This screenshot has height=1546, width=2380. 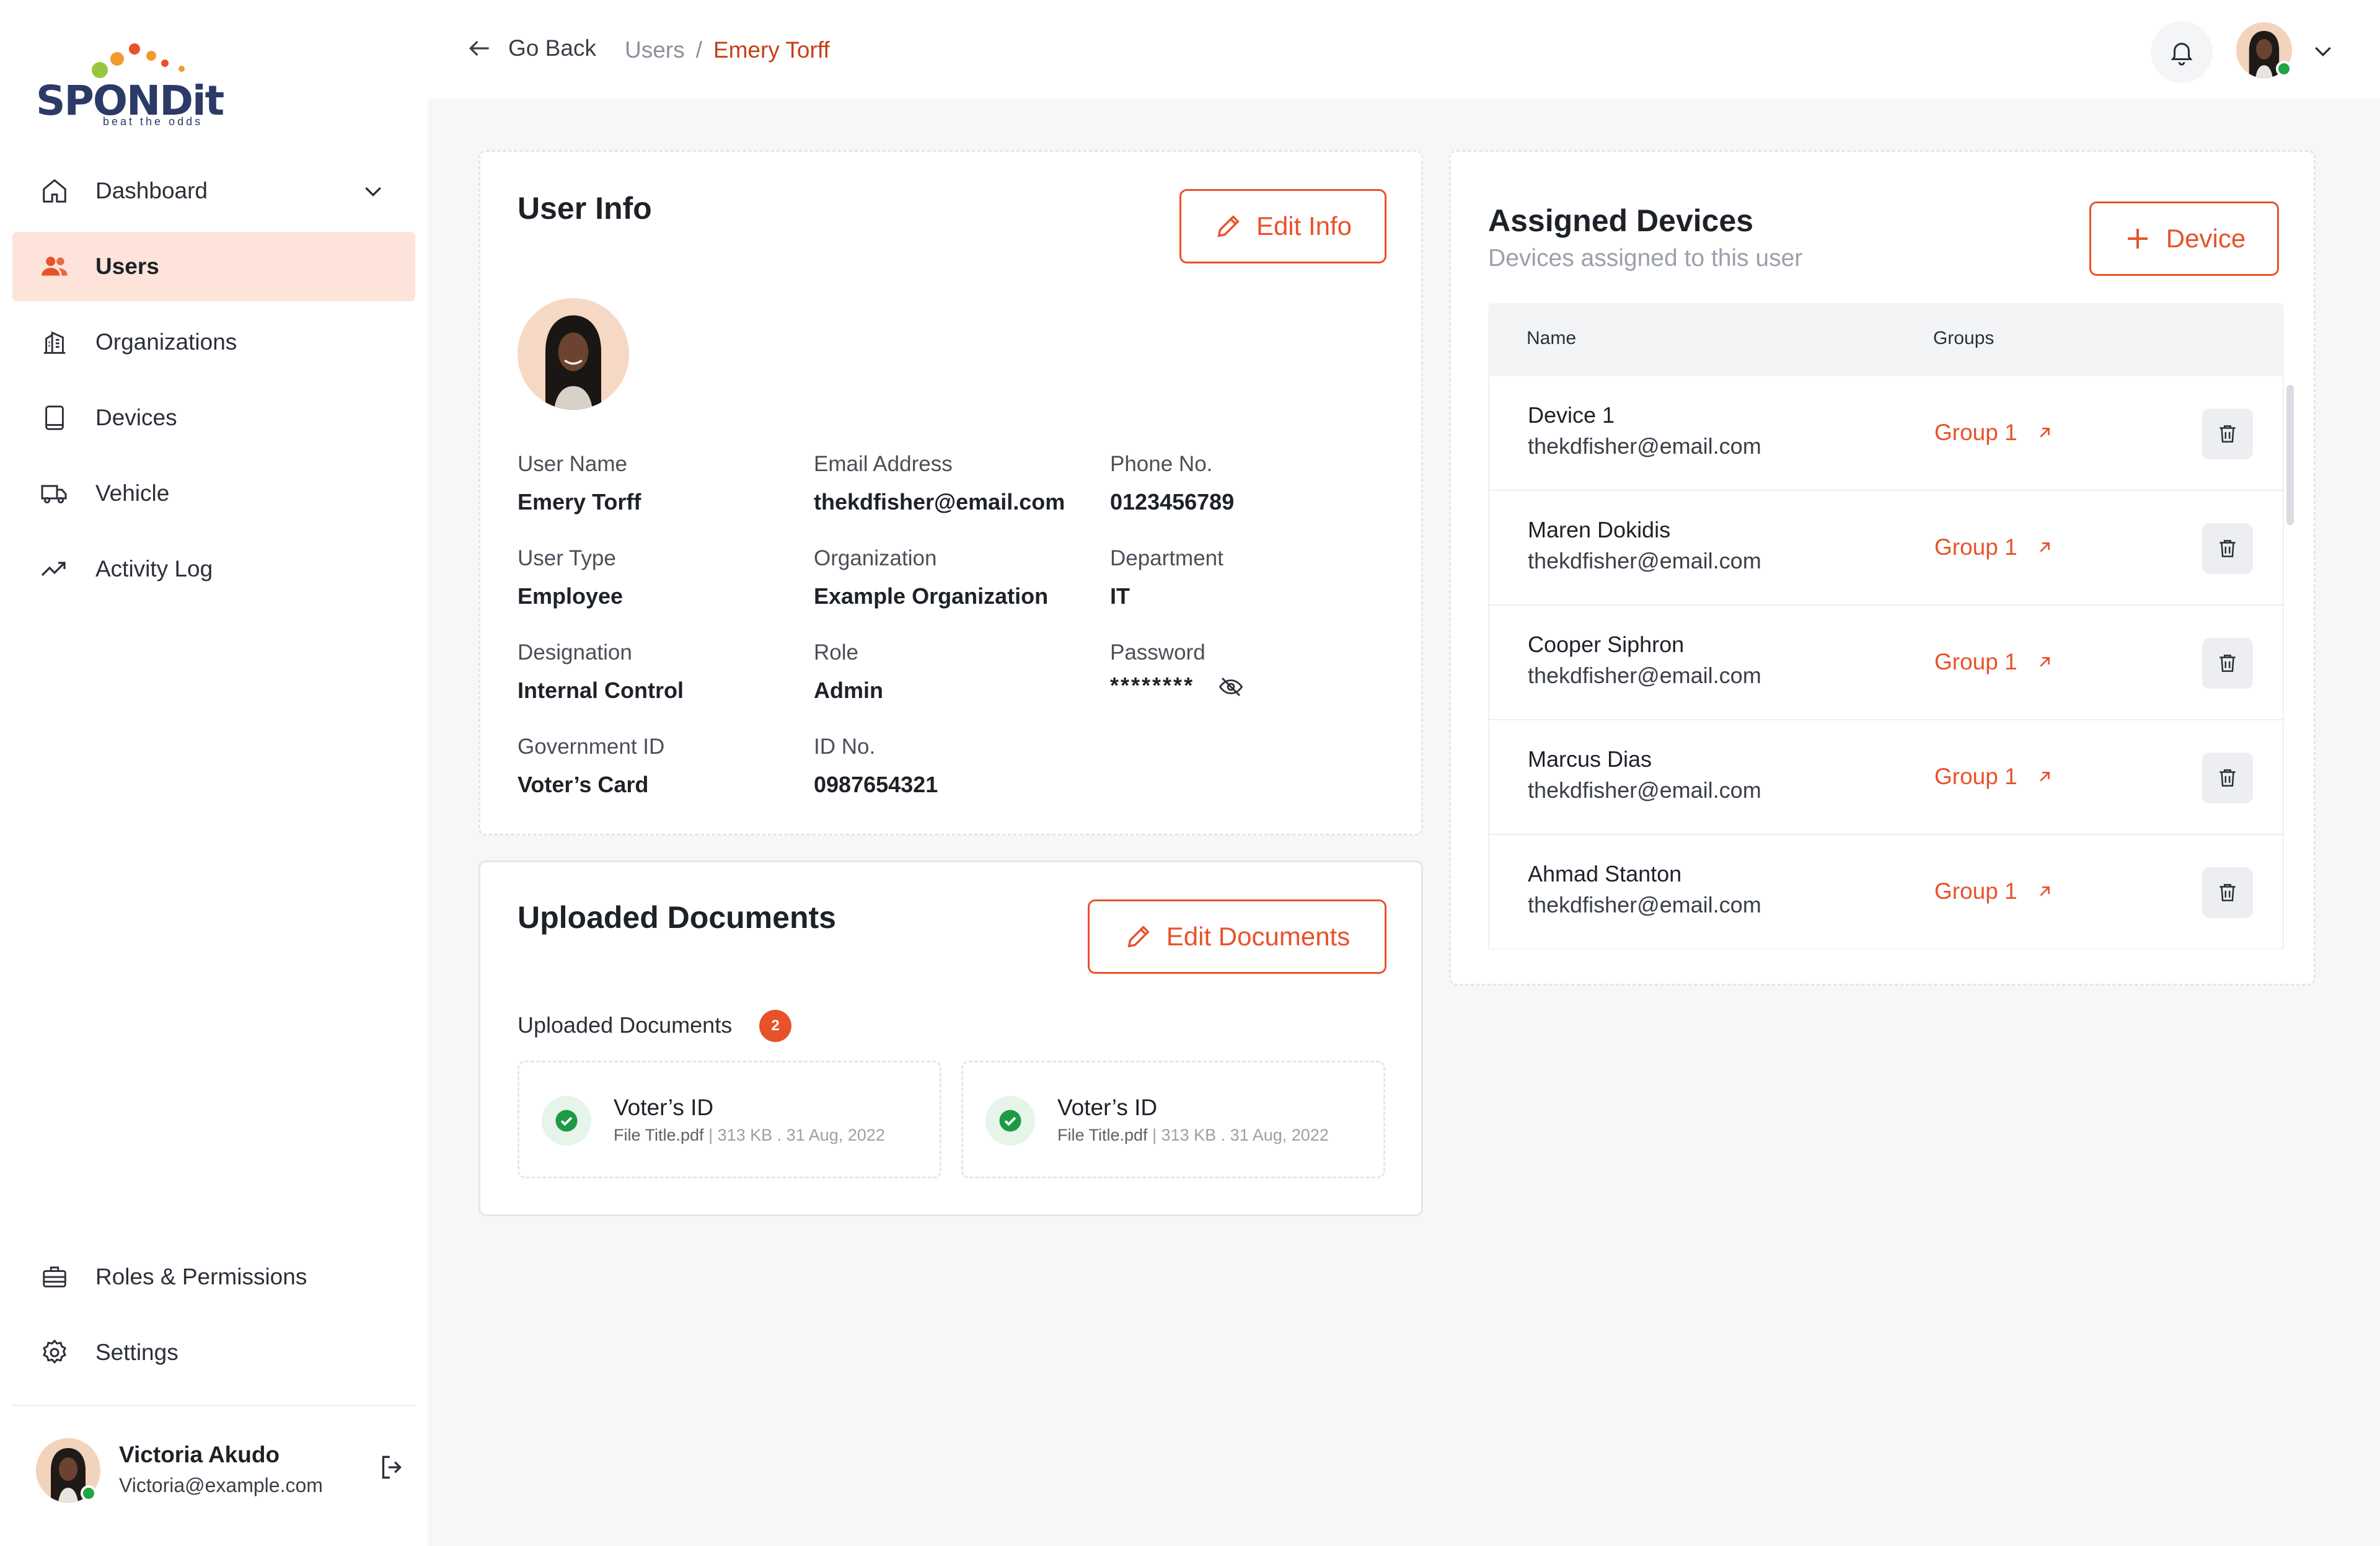 What do you see at coordinates (1102, 1135) in the screenshot?
I see `document-filename: File Title.pdf` at bounding box center [1102, 1135].